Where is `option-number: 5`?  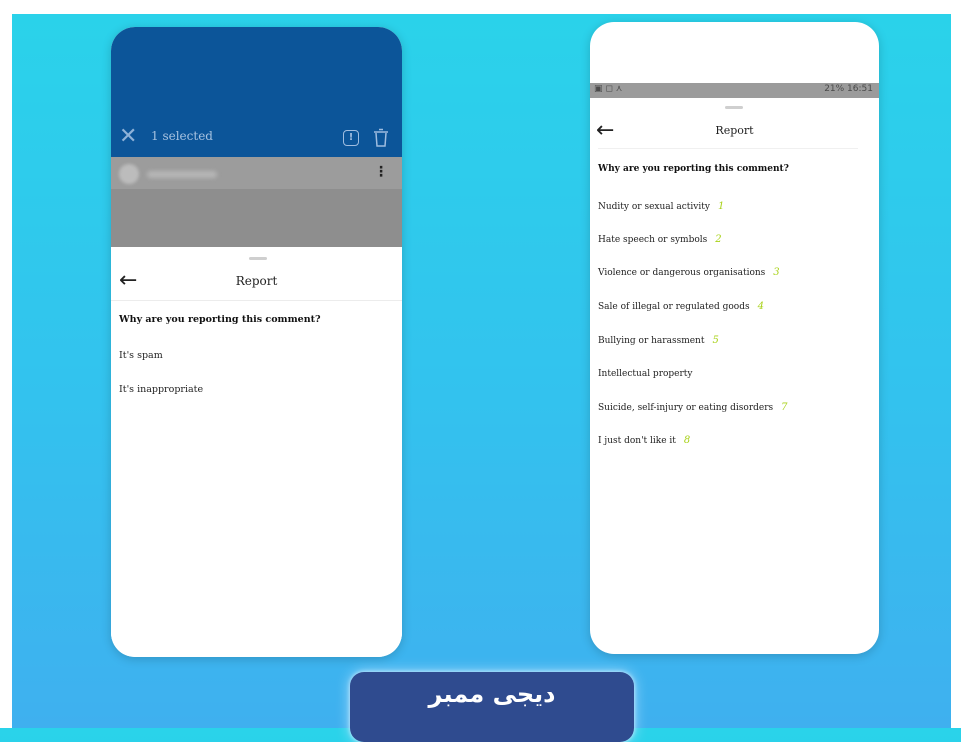 option-number: 5 is located at coordinates (715, 340).